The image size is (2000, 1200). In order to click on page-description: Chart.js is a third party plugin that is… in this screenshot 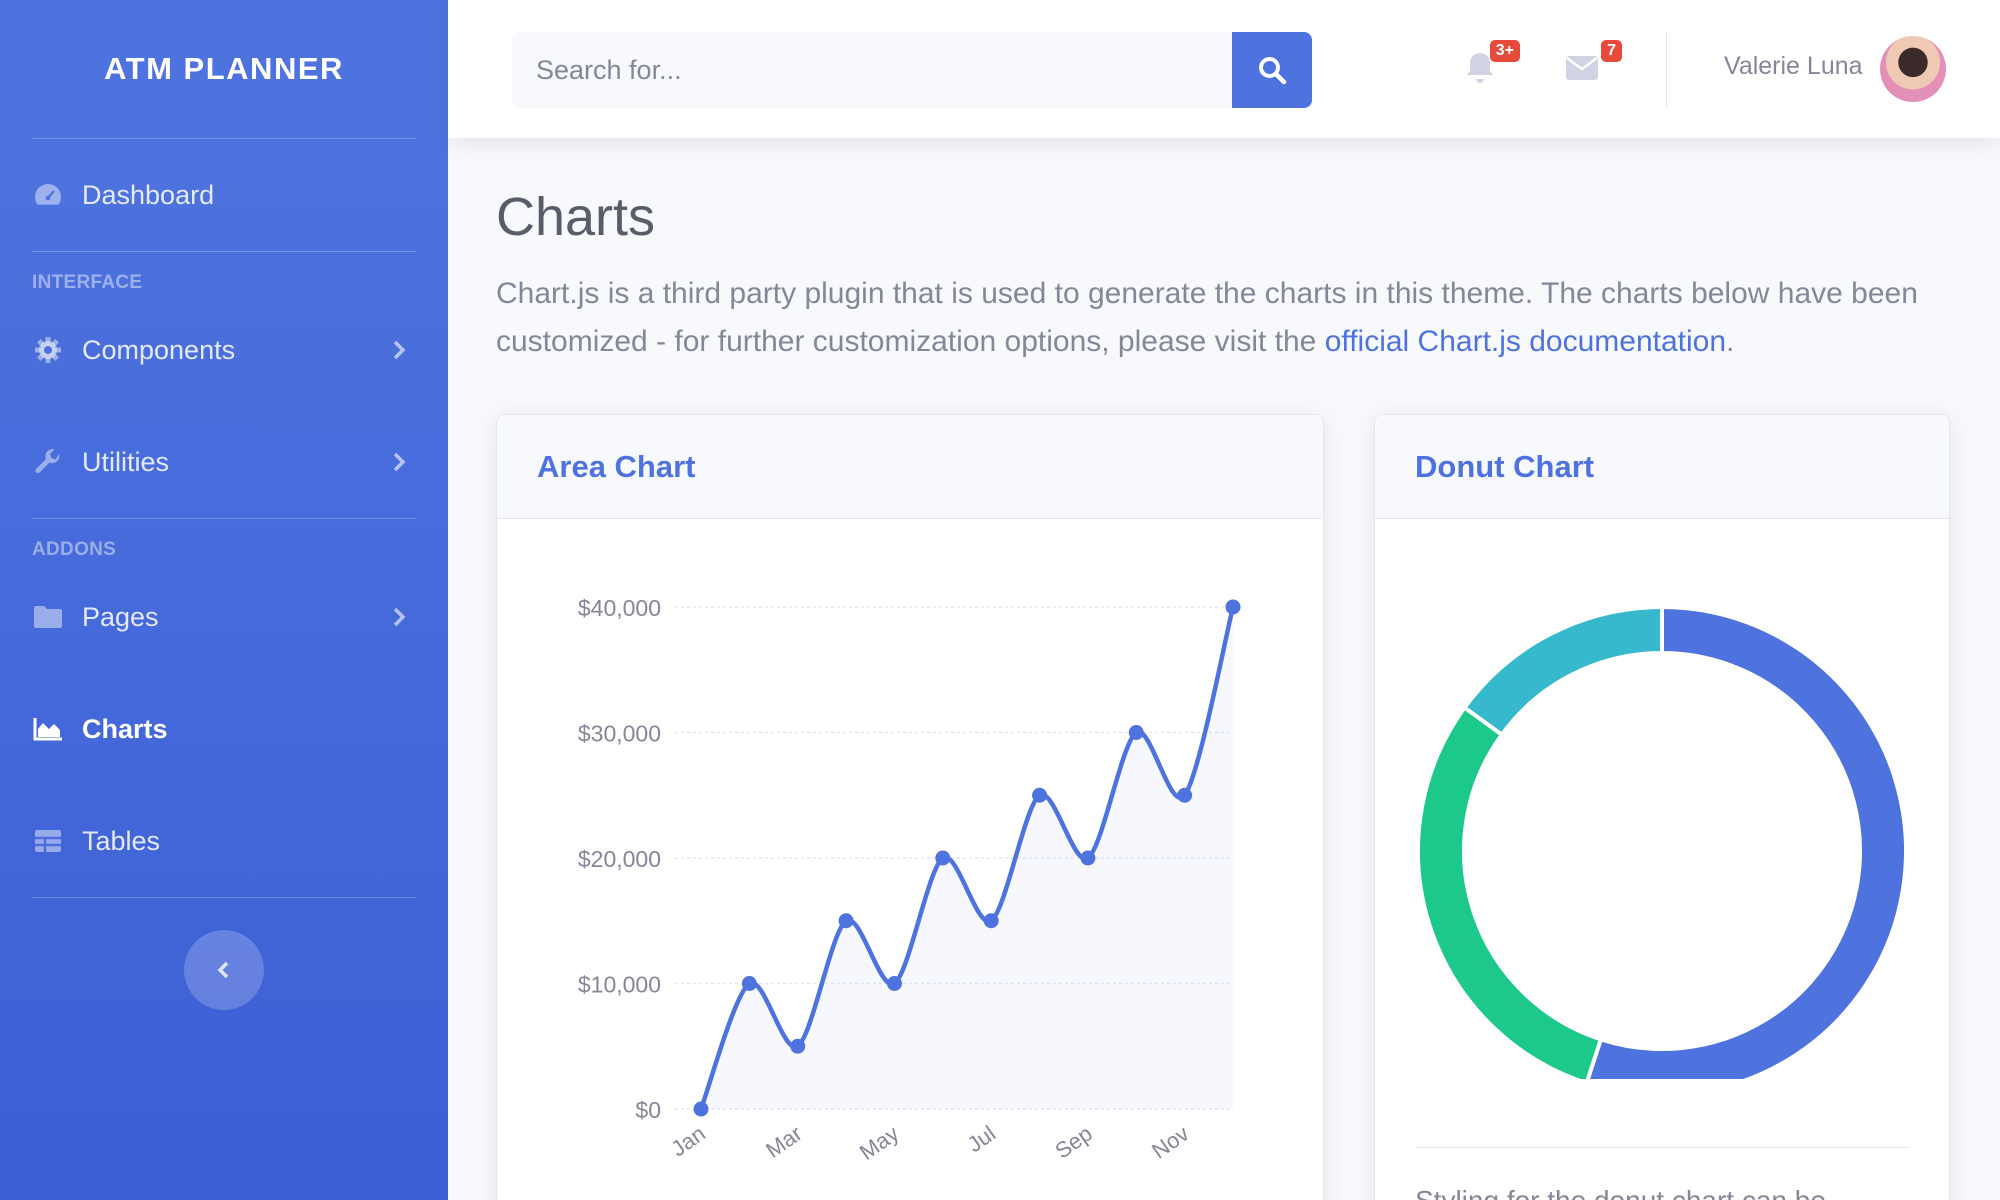, I will do `click(1226, 318)`.